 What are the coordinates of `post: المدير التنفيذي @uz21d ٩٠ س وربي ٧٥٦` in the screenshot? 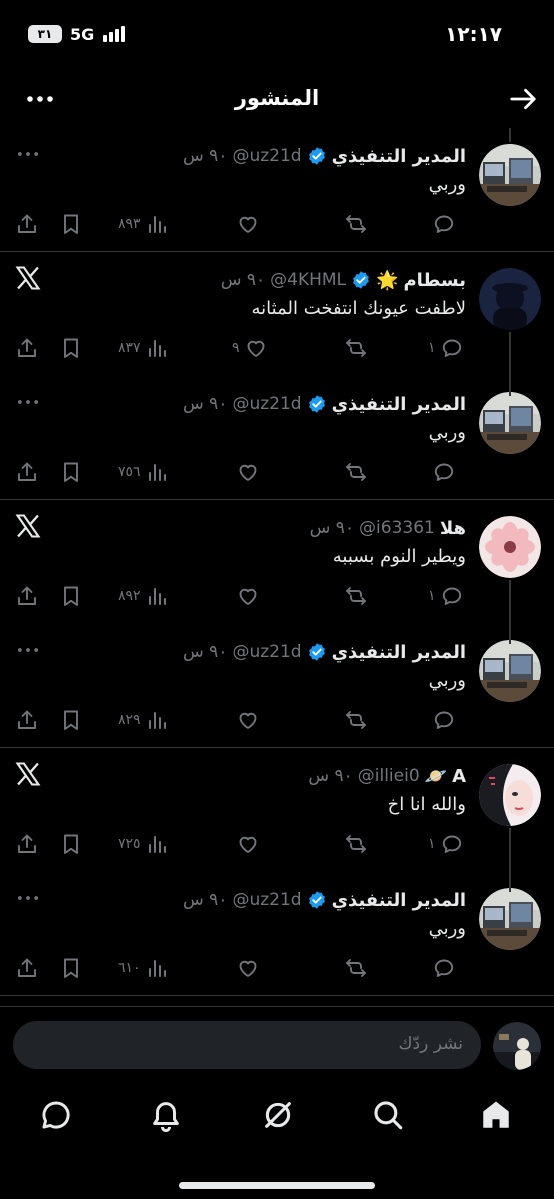 It's located at (277, 416).